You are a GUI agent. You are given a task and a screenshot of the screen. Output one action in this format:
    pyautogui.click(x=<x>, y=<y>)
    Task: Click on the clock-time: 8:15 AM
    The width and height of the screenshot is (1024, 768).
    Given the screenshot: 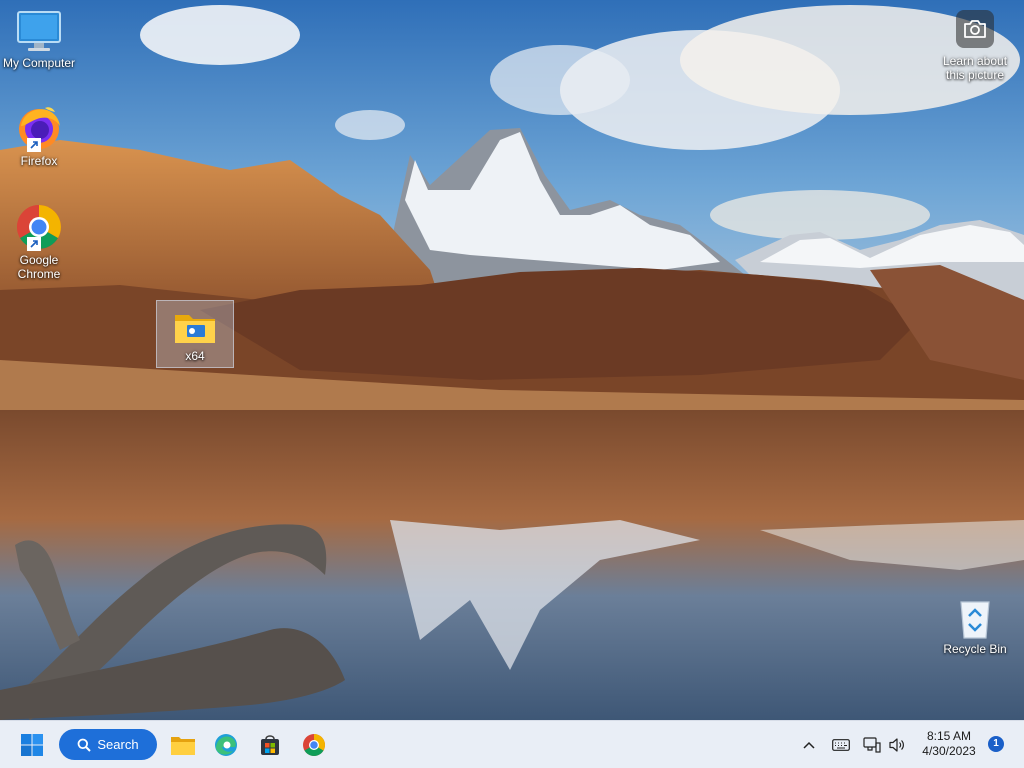 What is the action you would take?
    pyautogui.click(x=949, y=736)
    